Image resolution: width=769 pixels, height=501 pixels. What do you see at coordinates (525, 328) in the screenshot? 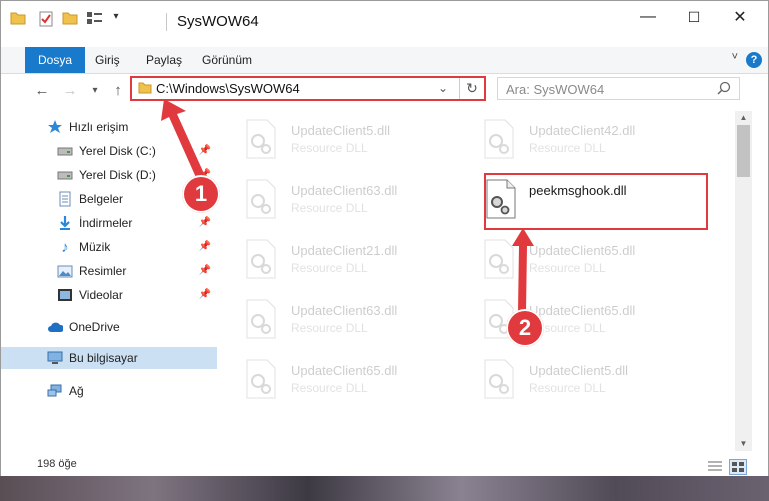
I see `step-marker-2: 2` at bounding box center [525, 328].